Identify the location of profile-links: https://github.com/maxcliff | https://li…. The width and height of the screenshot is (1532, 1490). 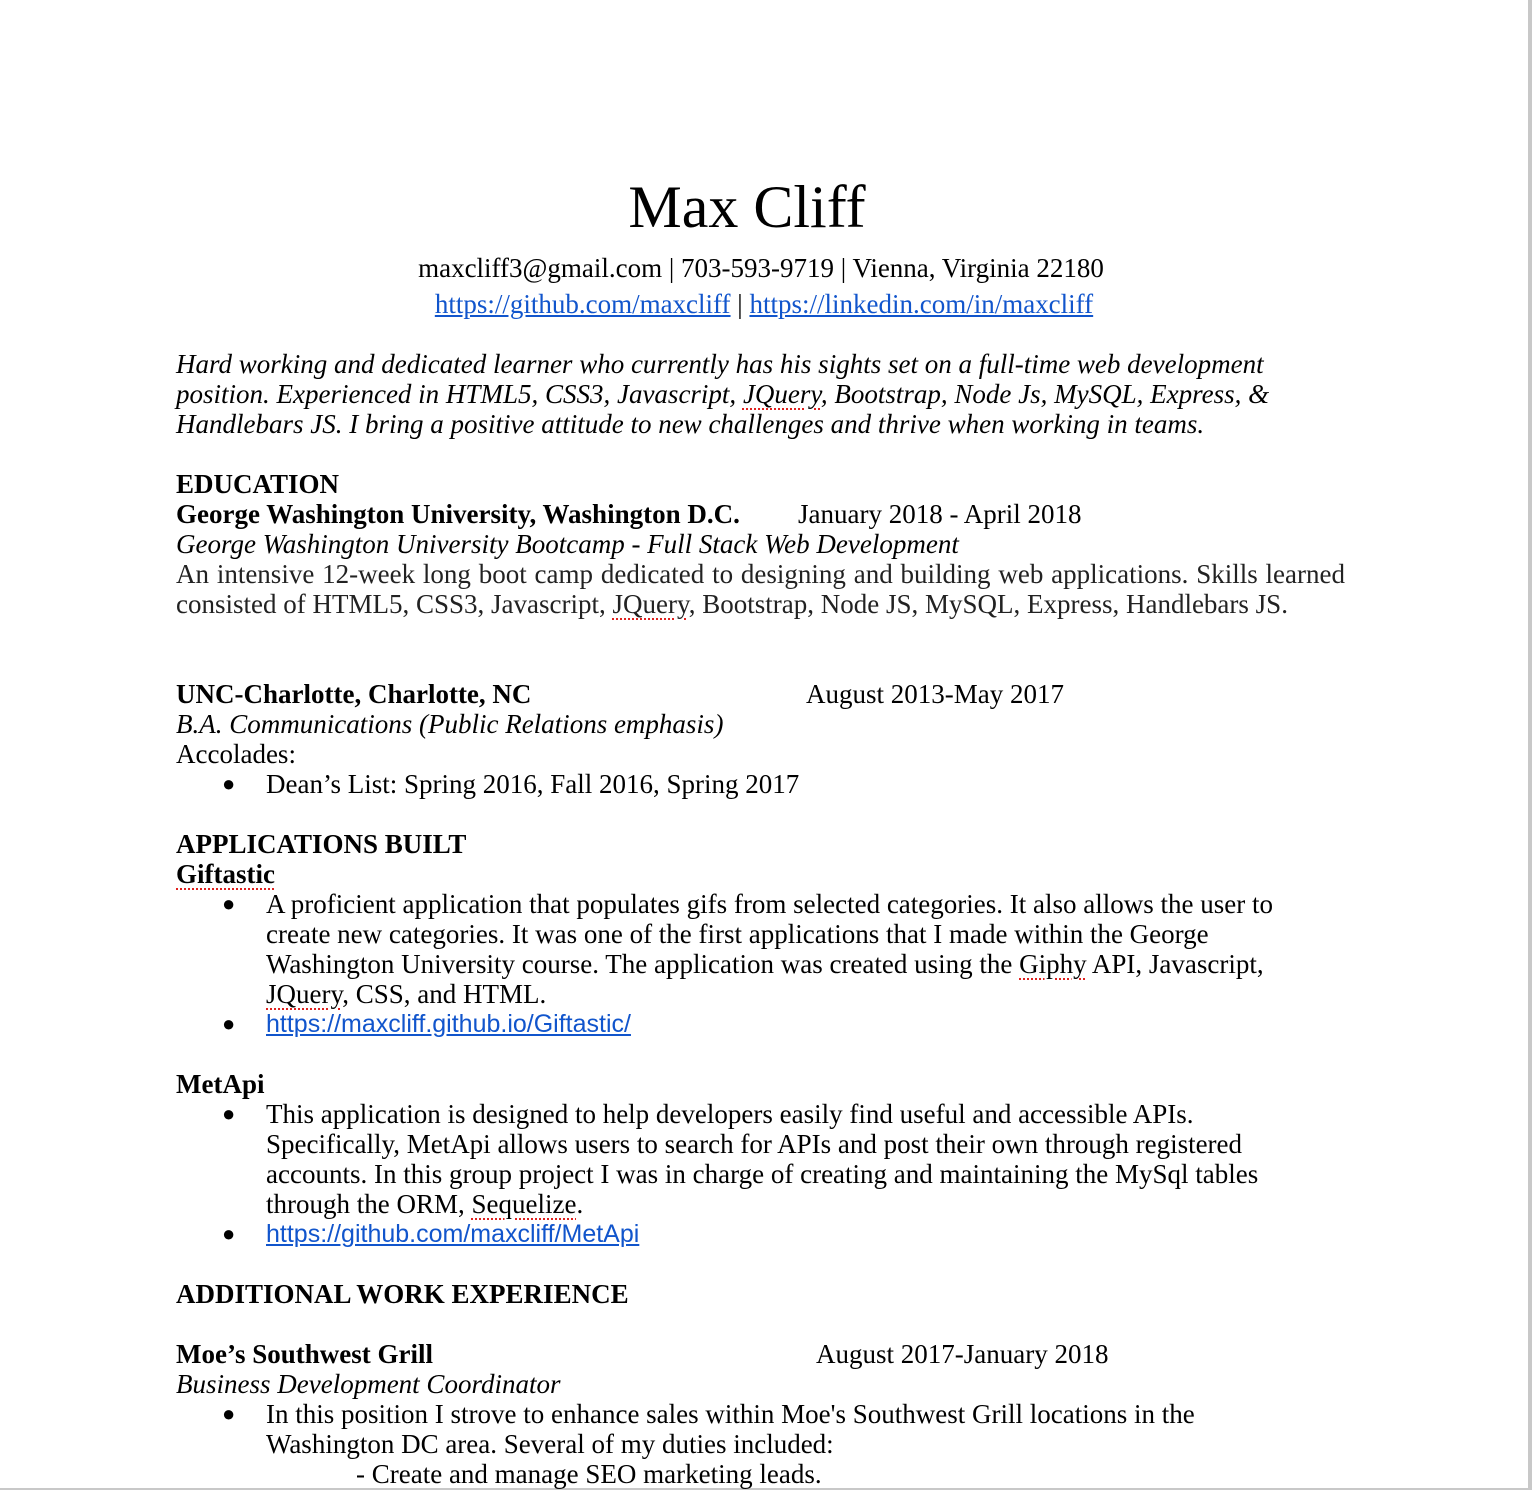
(764, 304).